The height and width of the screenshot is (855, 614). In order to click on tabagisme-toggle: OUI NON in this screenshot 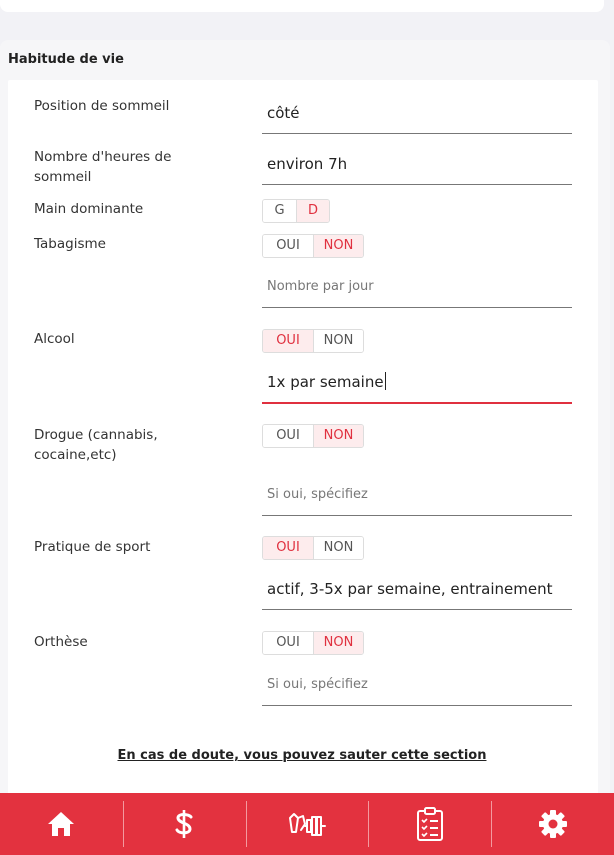, I will do `click(313, 246)`.